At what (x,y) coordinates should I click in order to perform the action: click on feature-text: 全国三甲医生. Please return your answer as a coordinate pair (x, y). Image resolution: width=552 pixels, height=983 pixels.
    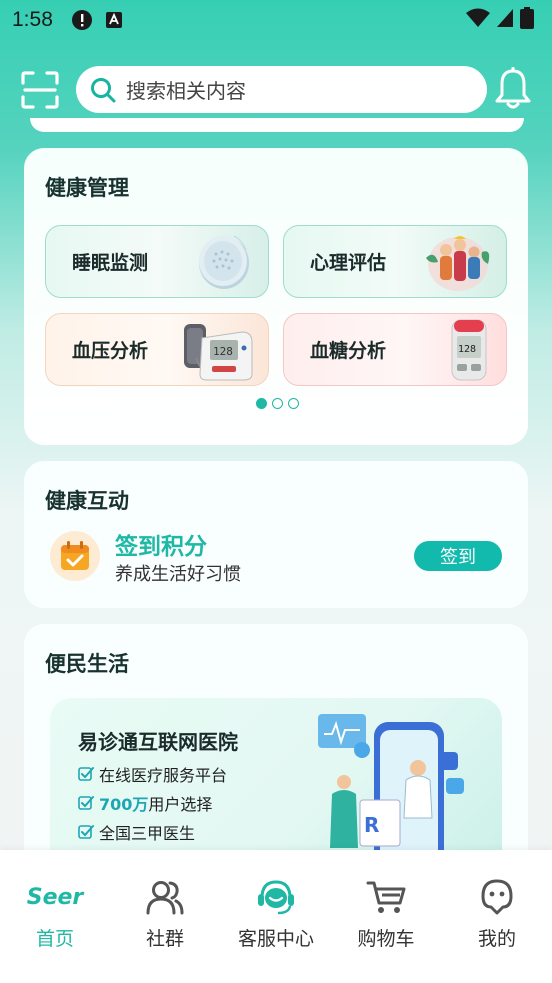
    Looking at the image, I should click on (147, 833).